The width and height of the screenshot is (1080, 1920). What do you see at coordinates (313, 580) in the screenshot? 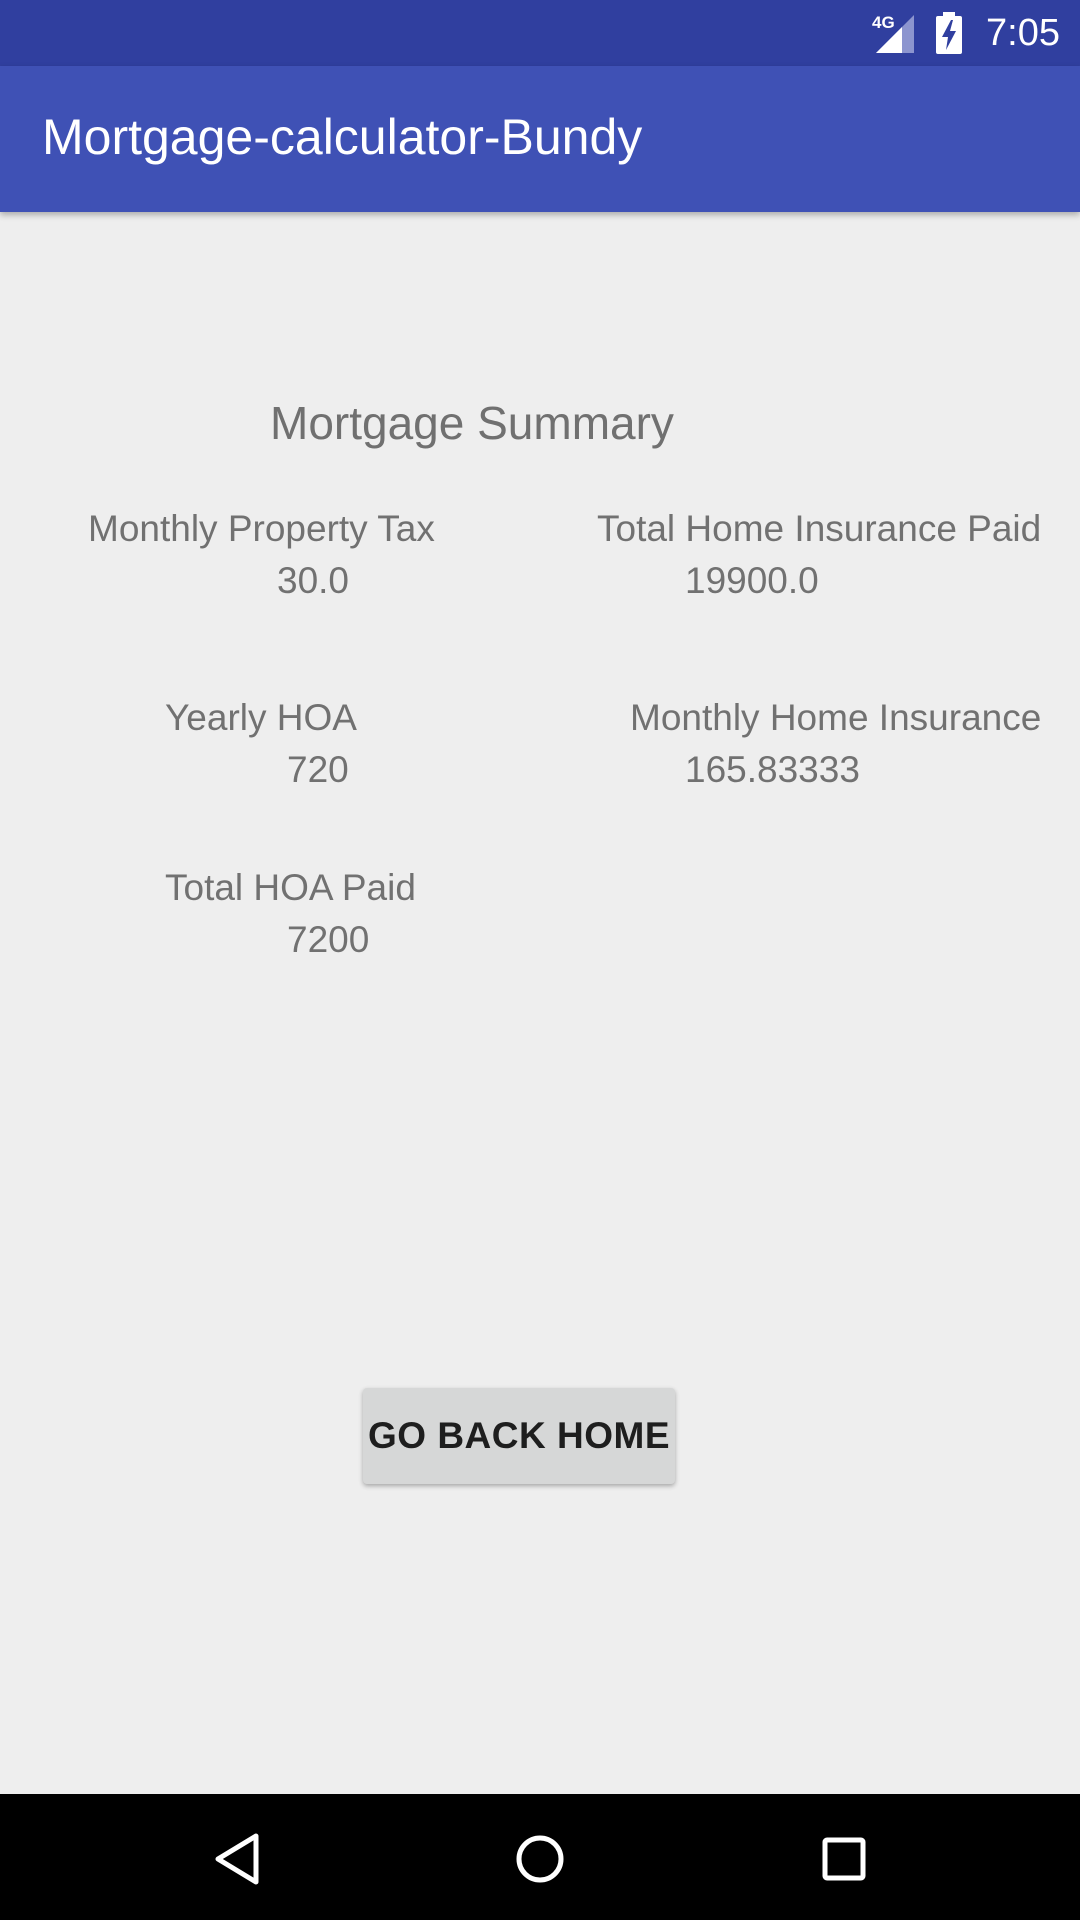
I see `monthly-property-tax-value: 30.0` at bounding box center [313, 580].